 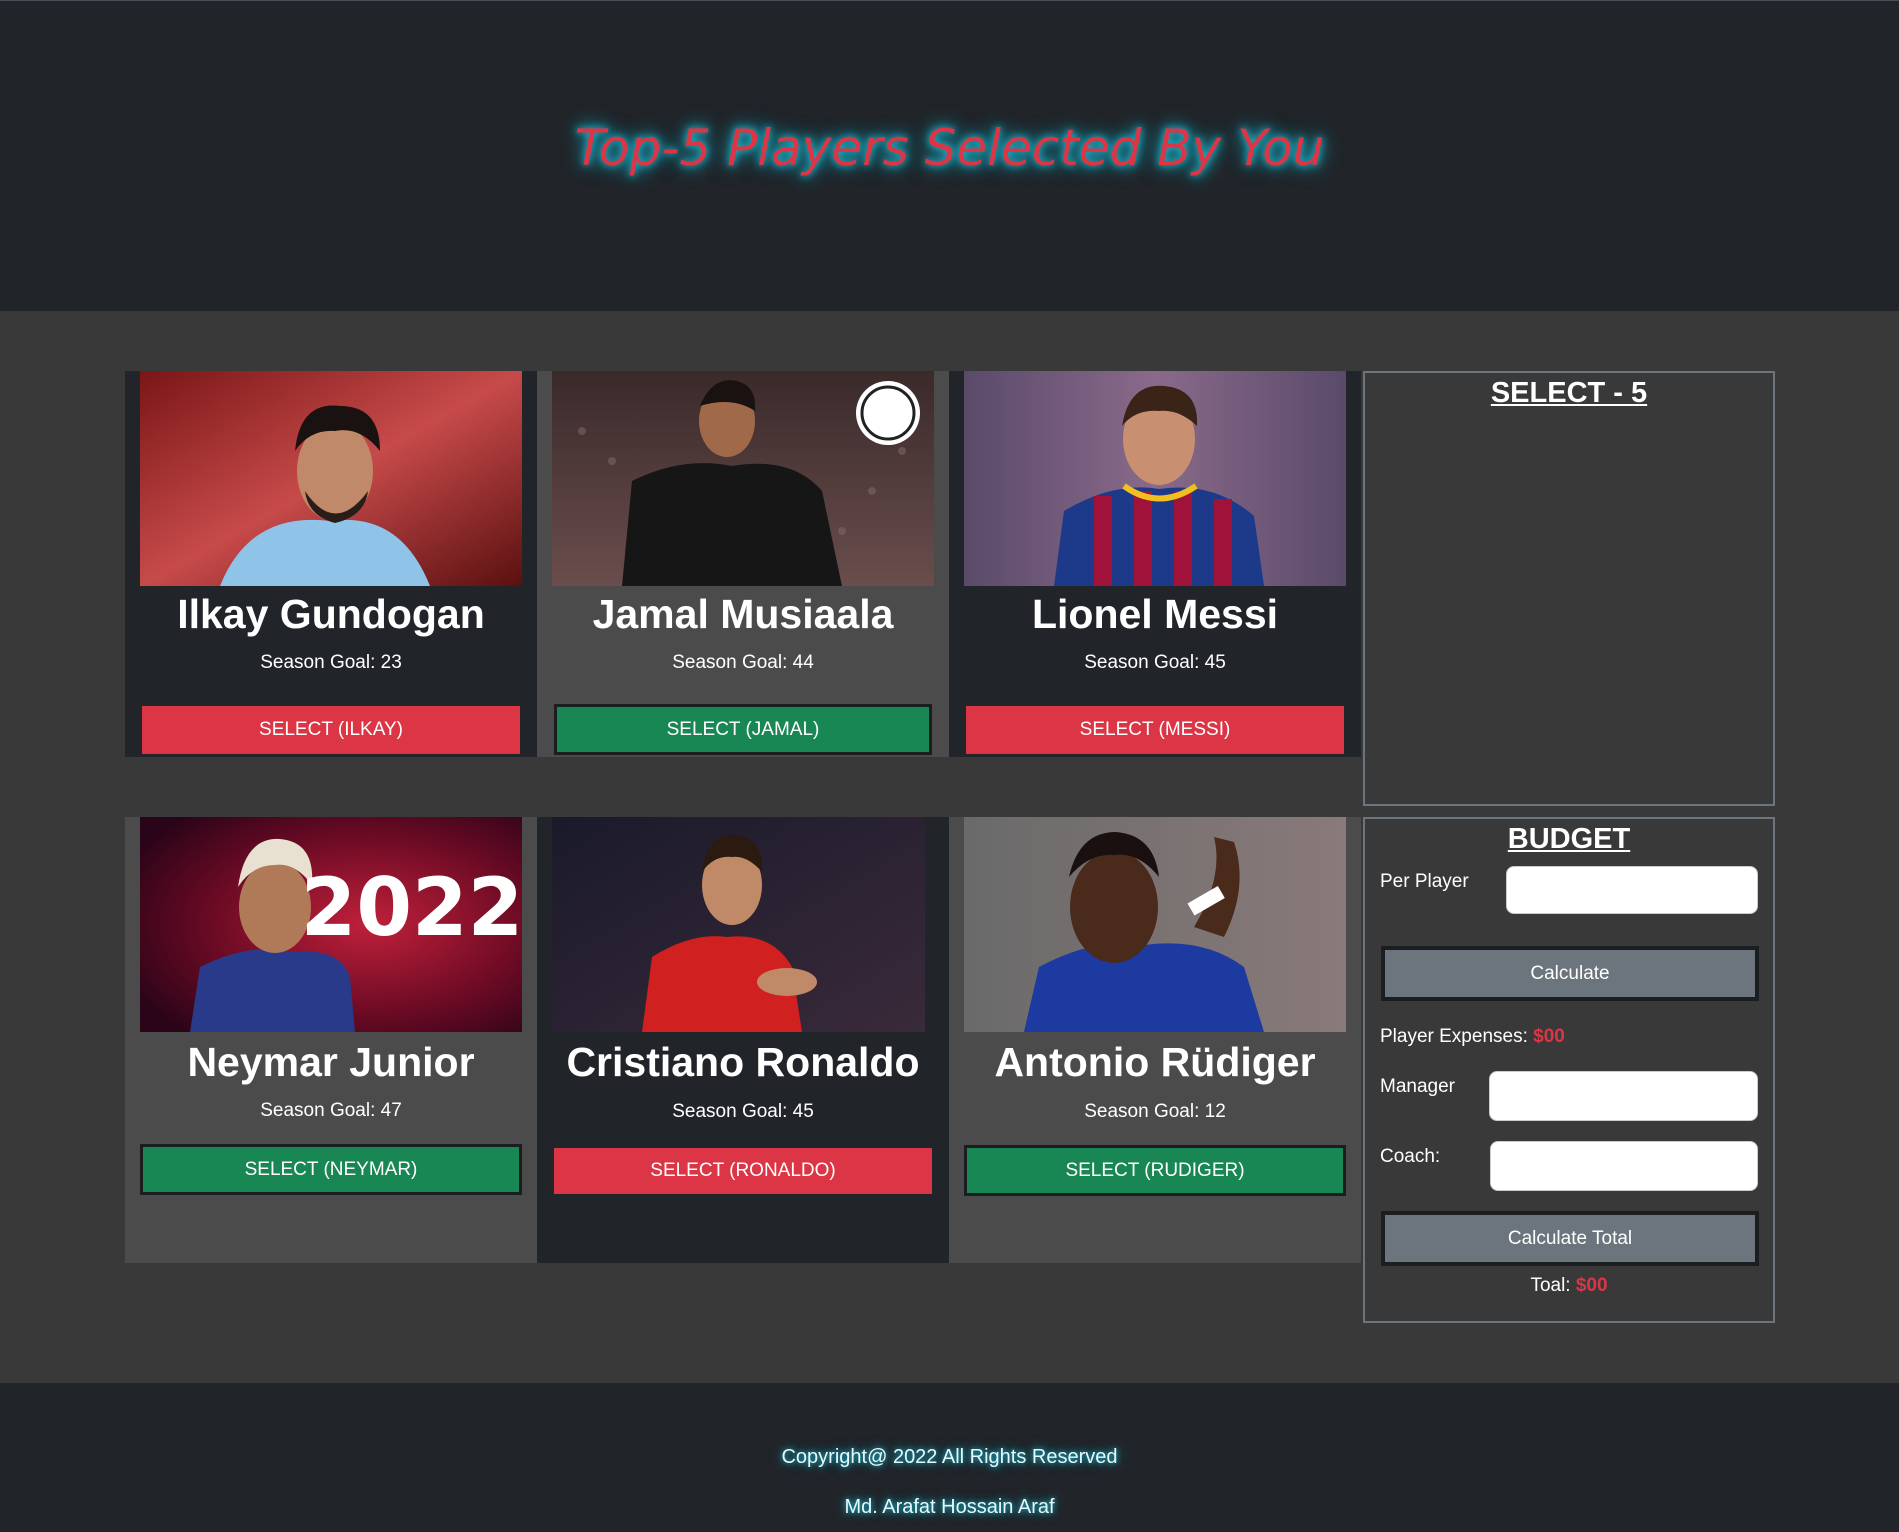 What do you see at coordinates (743, 1171) in the screenshot?
I see `select-ronaldo-button: SELECT (RONALDO)` at bounding box center [743, 1171].